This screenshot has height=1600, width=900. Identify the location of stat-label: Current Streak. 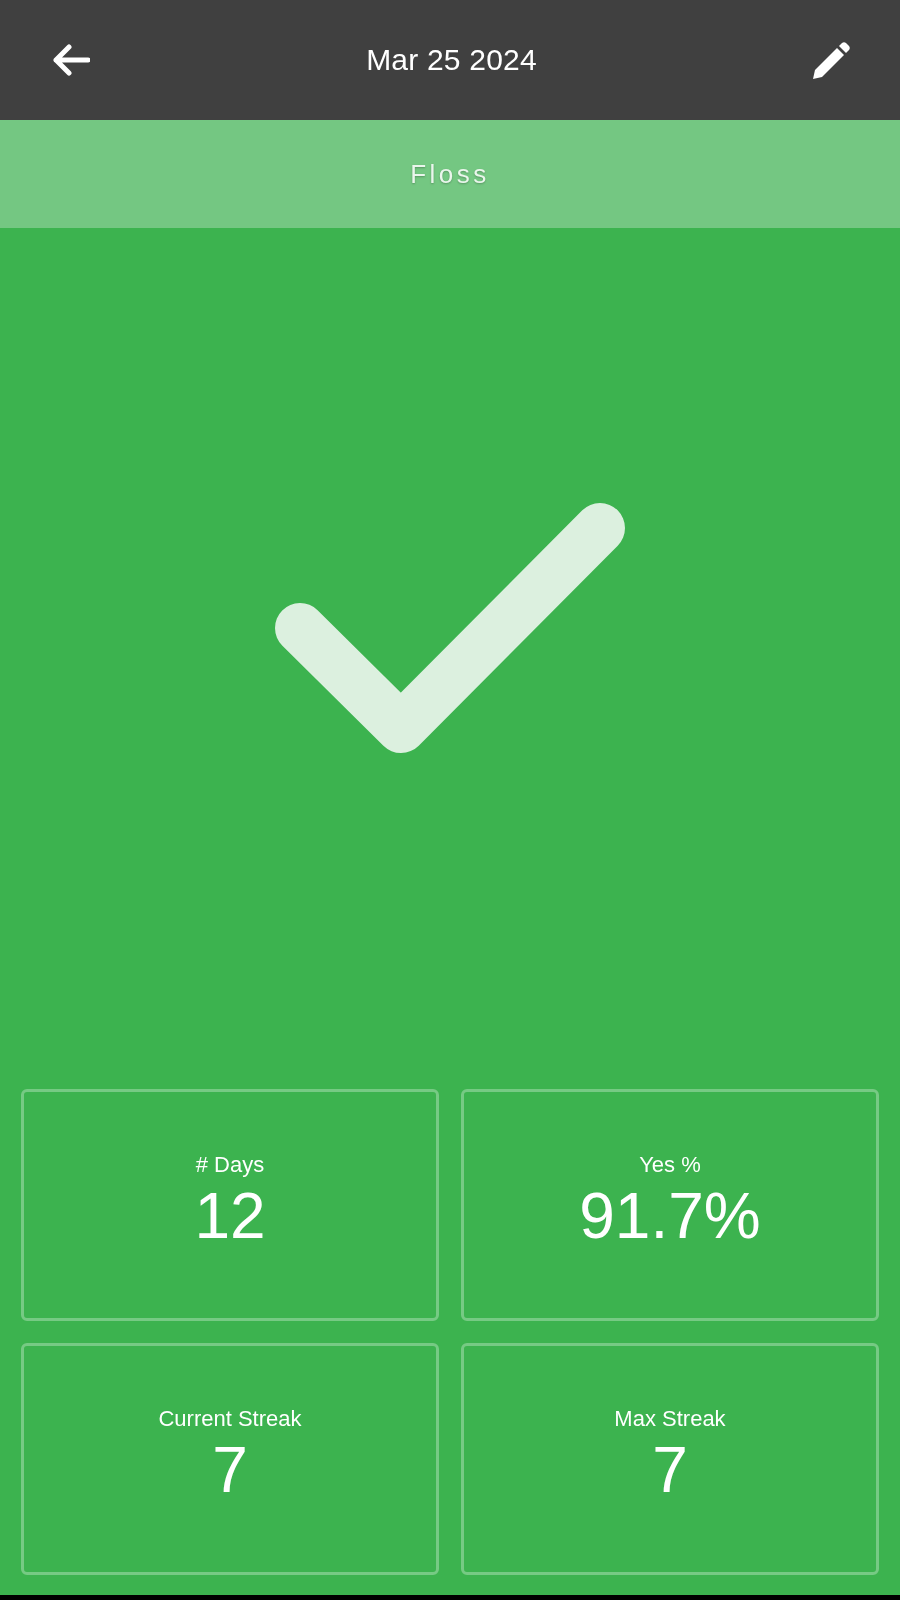
(230, 1418).